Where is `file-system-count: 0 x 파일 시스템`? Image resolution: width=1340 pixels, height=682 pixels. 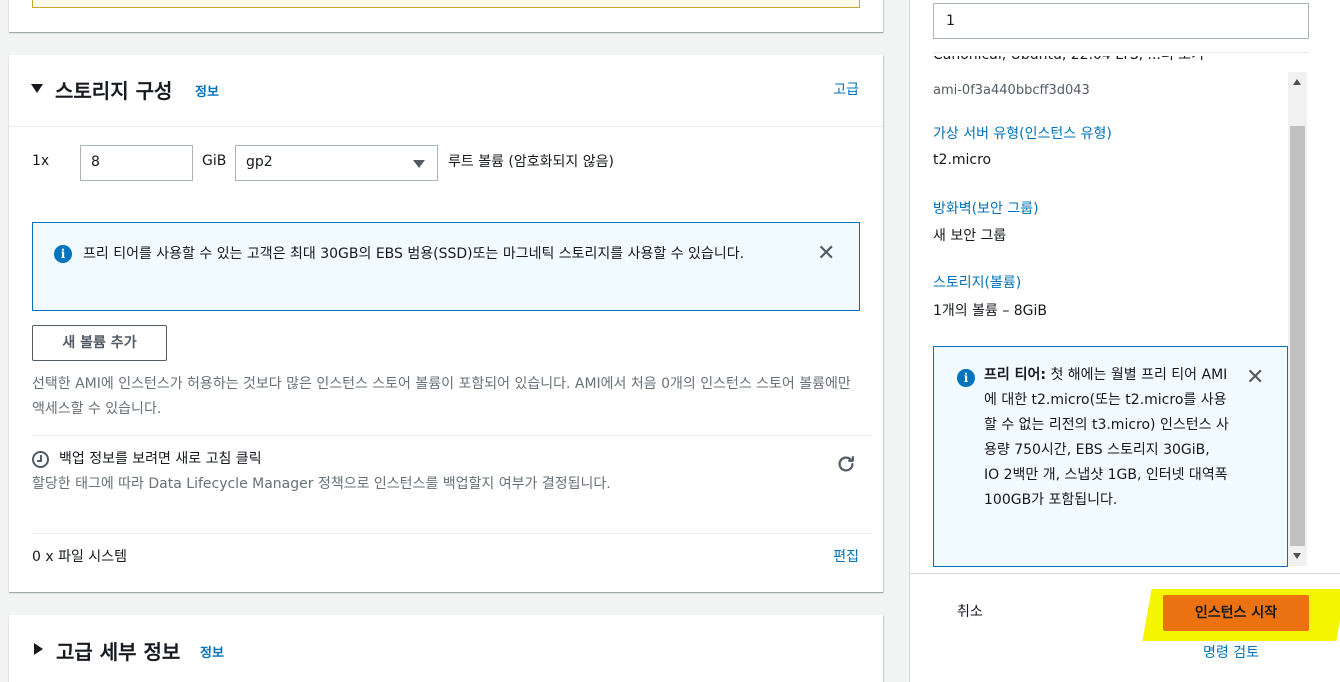
file-system-count: 0 x 파일 시스템 is located at coordinates (79, 557).